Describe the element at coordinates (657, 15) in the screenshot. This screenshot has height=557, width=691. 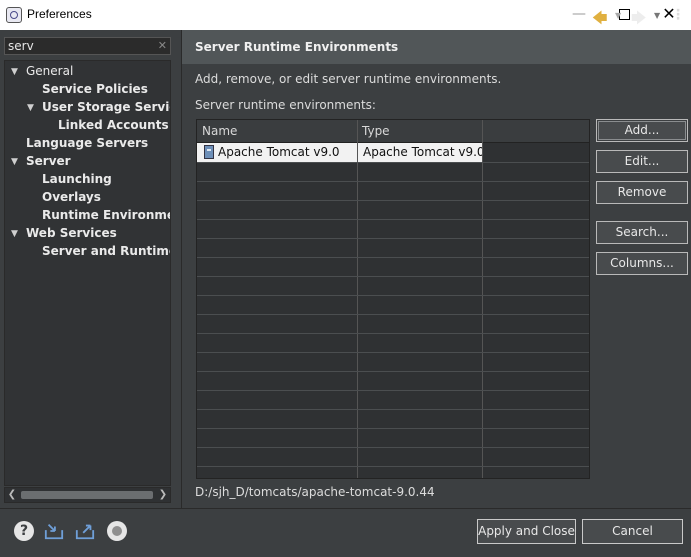
I see `forward-dropdown-icon: ▼` at that location.